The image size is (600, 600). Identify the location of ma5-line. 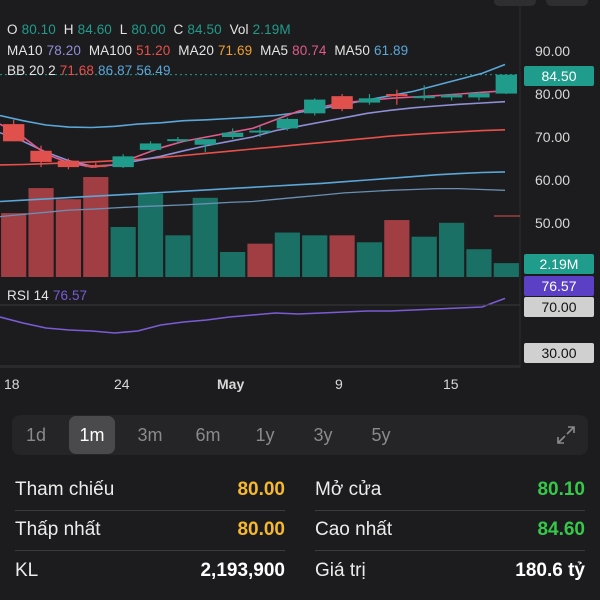
(253, 129).